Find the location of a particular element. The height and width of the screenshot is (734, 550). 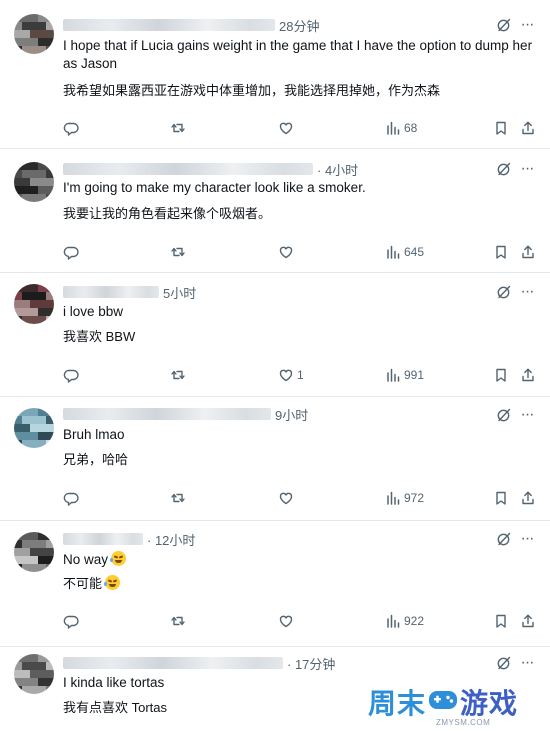

views-button: 645 is located at coordinates (404, 252).